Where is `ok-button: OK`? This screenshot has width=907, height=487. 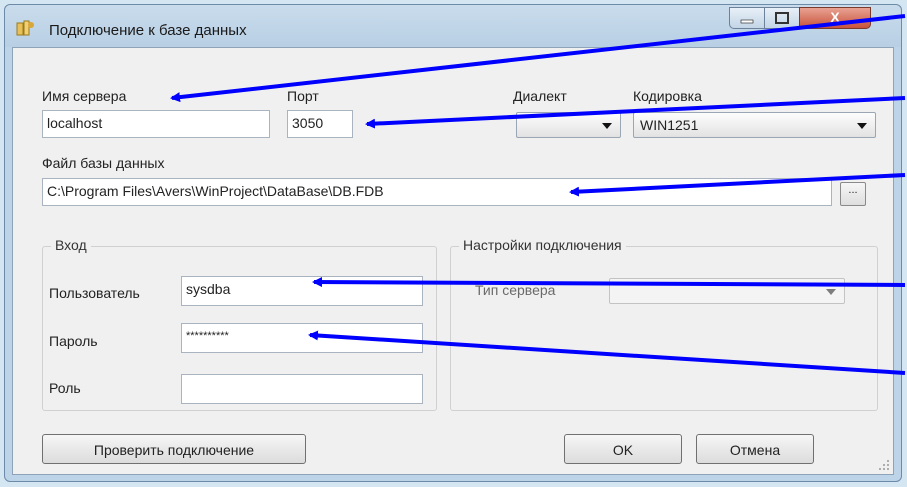 ok-button: OK is located at coordinates (623, 449).